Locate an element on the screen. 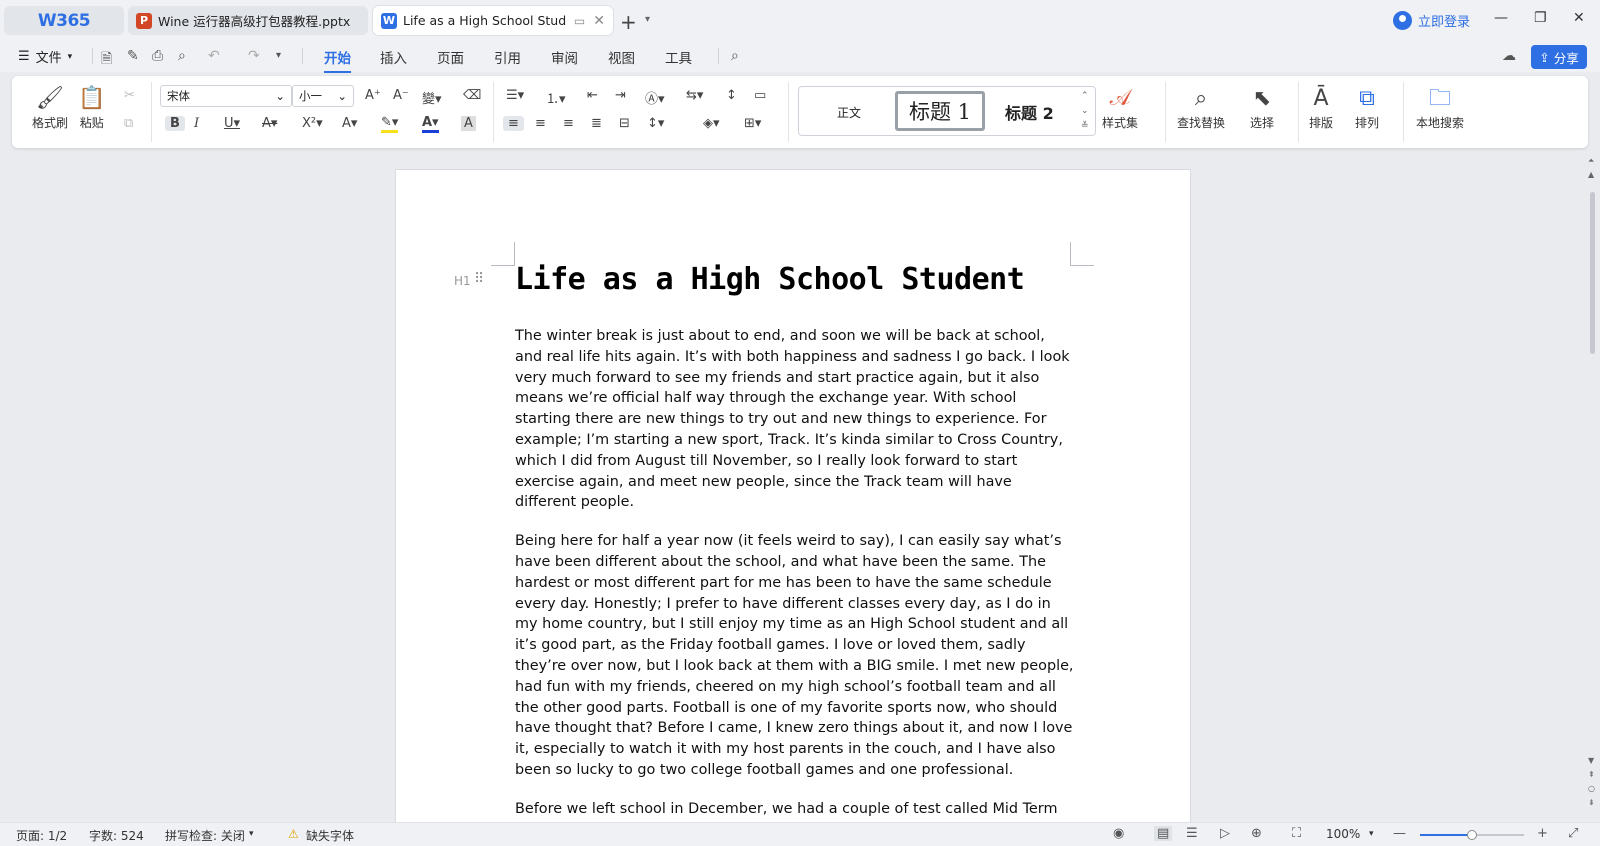 The height and width of the screenshot is (846, 1600). format-painter-button: 🖌 格式刷 is located at coordinates (50, 107).